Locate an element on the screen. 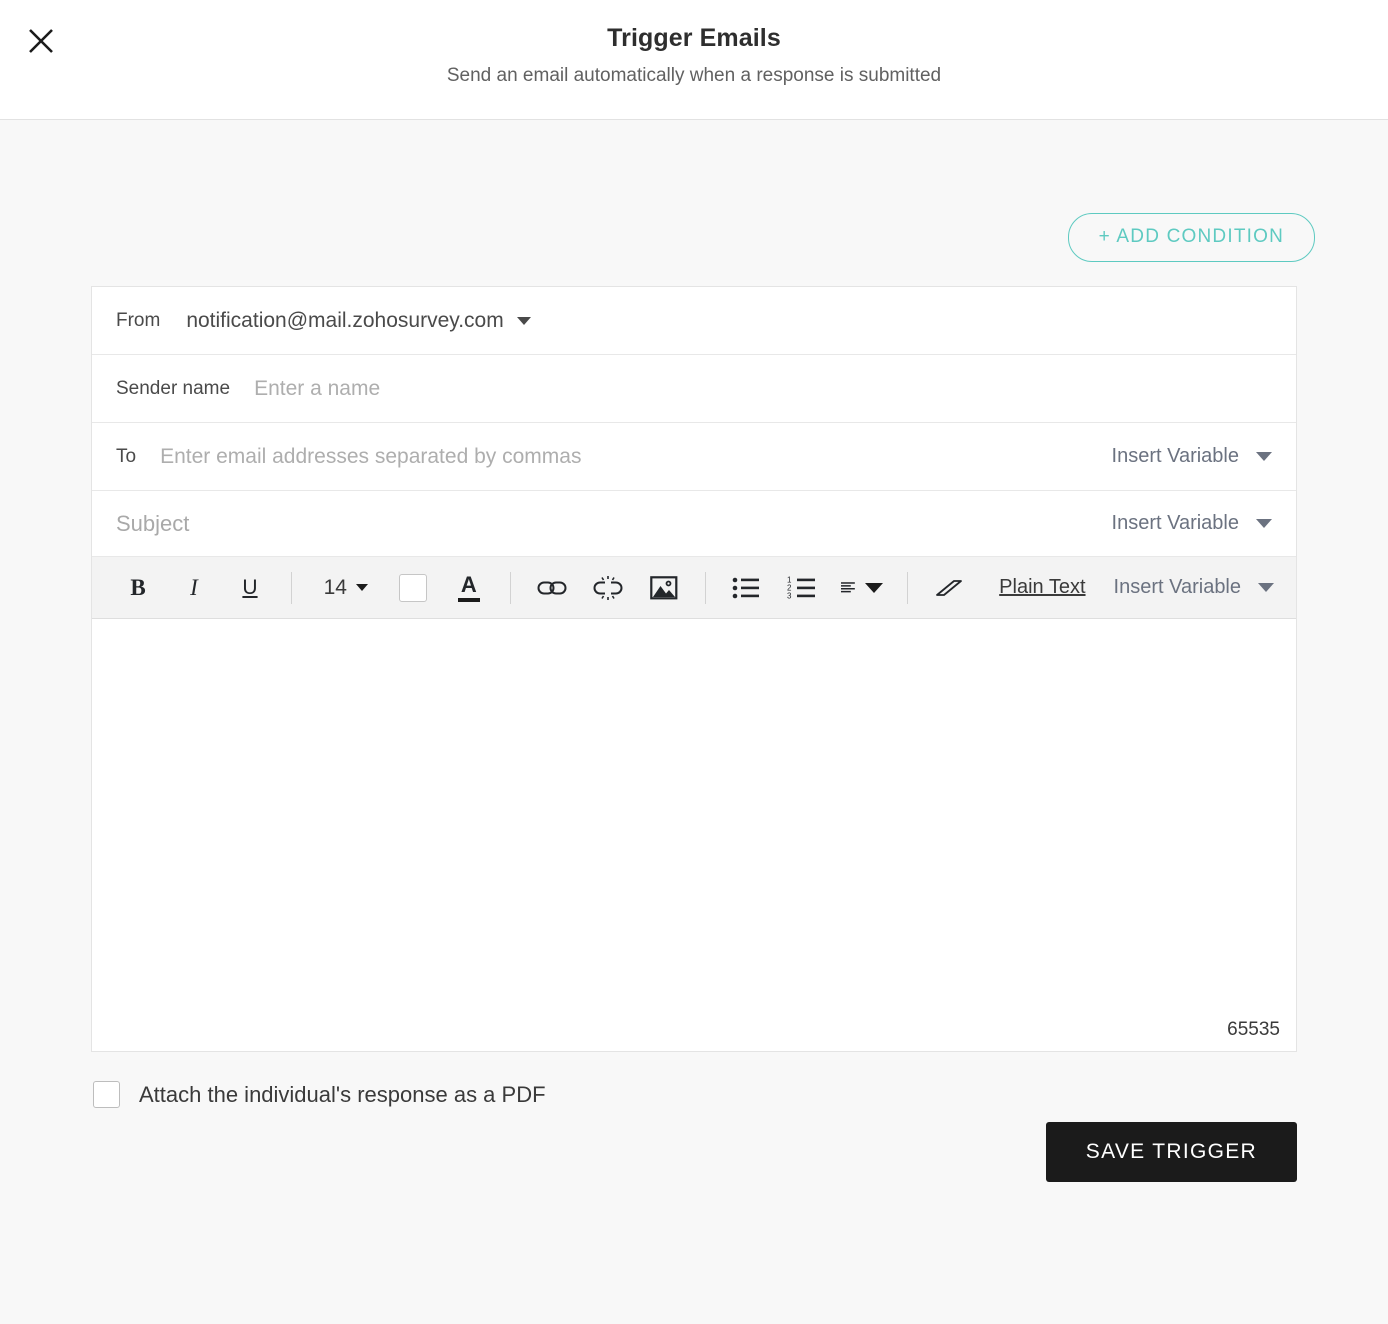 The width and height of the screenshot is (1388, 1324). to-label: To is located at coordinates (126, 456).